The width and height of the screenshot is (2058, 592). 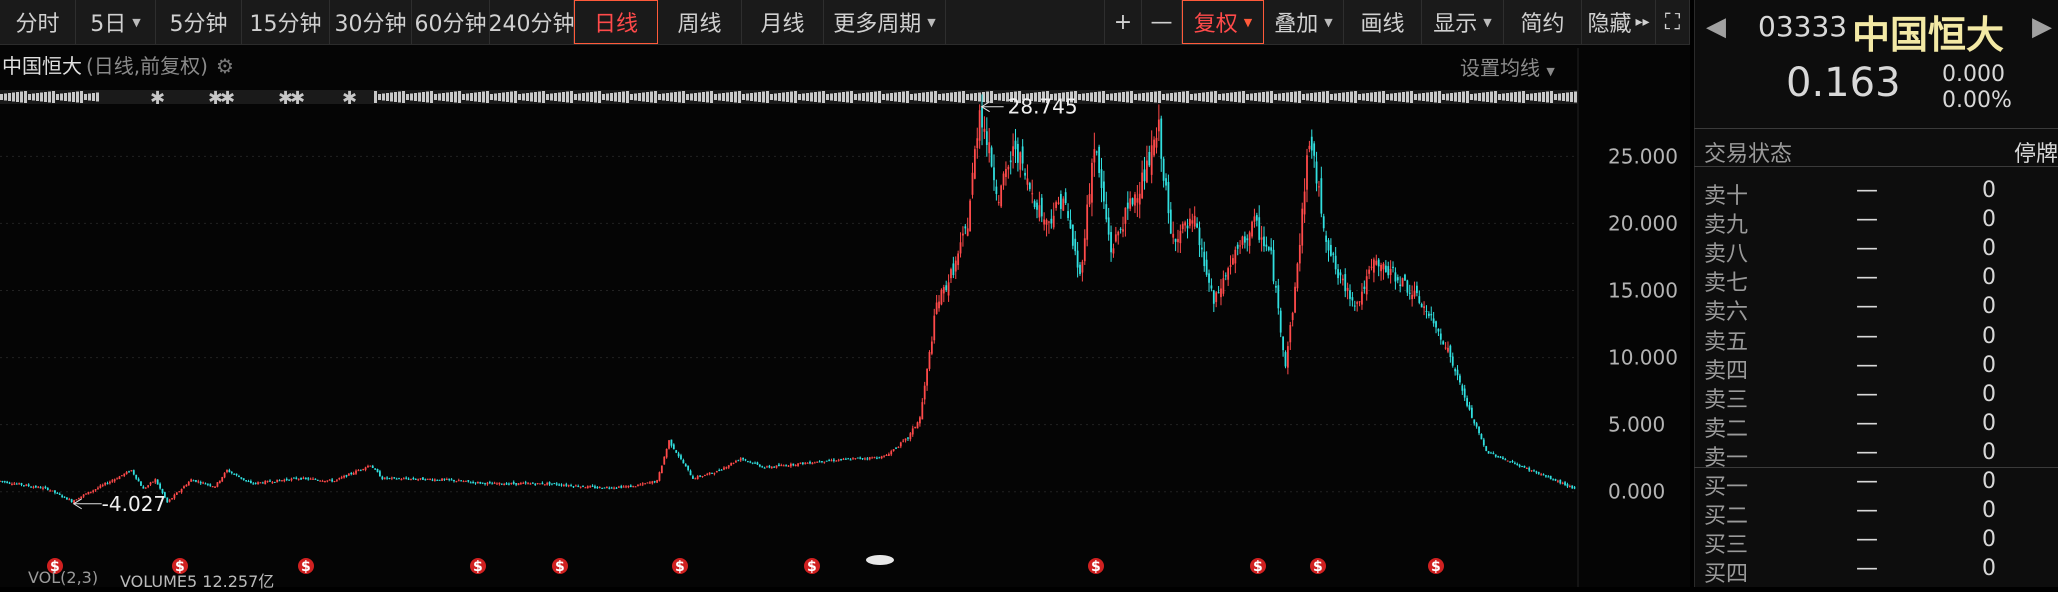 I want to click on bid-ask-divider, so click(x=1876, y=467).